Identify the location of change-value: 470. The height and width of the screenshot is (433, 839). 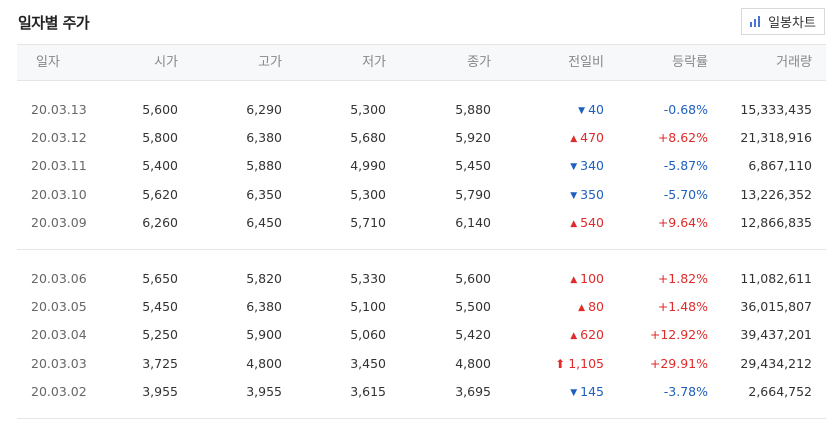
(592, 138).